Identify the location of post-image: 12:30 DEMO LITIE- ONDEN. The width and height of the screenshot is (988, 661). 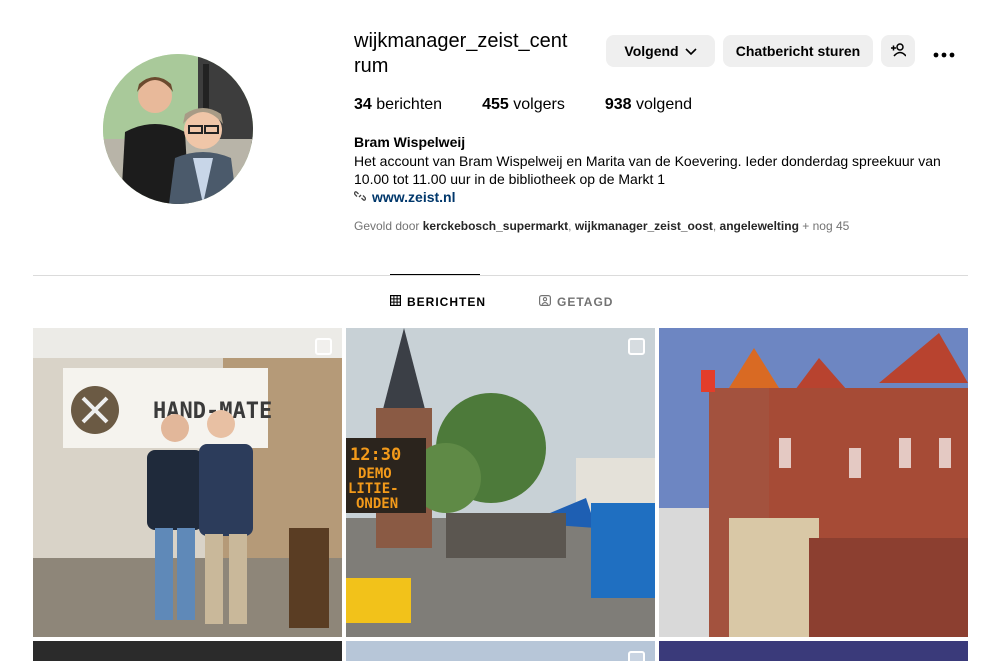
(500, 482).